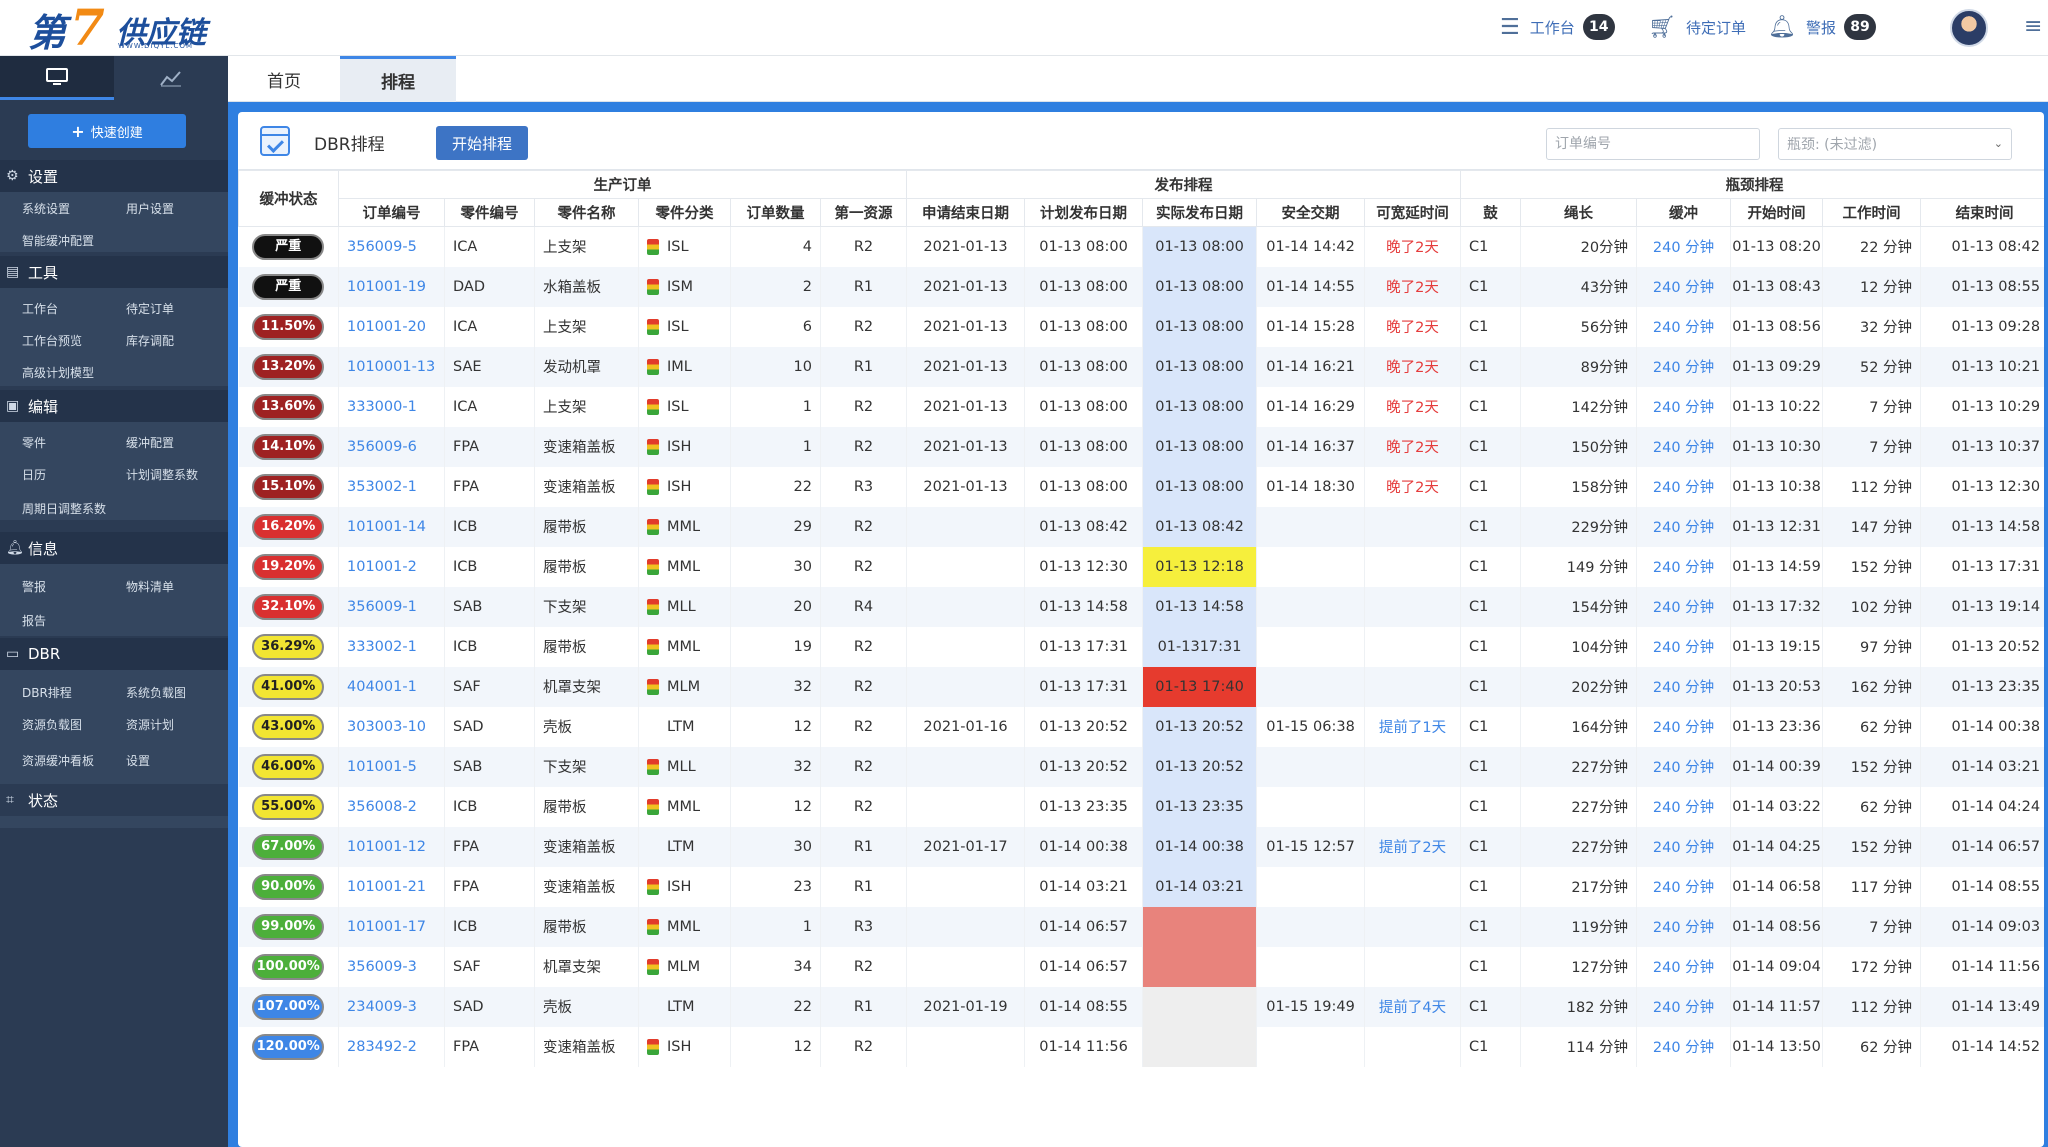 The image size is (2048, 1147). Describe the element at coordinates (171, 78) in the screenshot. I see `chart-tab-icon` at that location.